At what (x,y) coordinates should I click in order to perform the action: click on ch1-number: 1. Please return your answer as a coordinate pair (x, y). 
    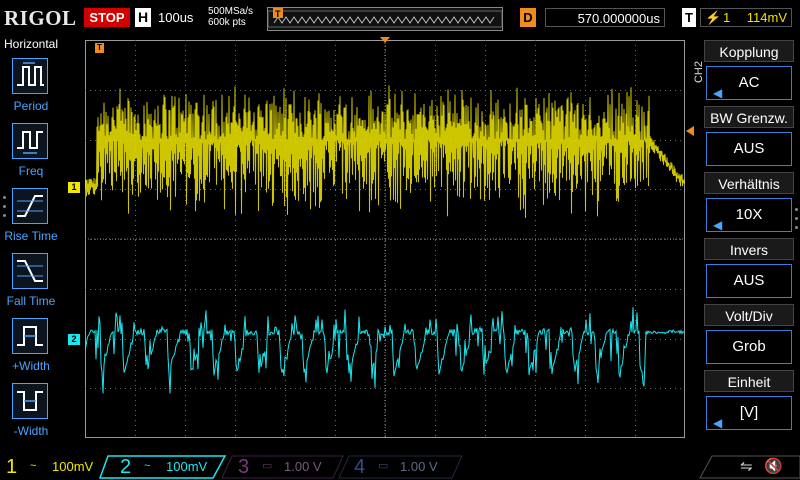
    Looking at the image, I should click on (12, 467).